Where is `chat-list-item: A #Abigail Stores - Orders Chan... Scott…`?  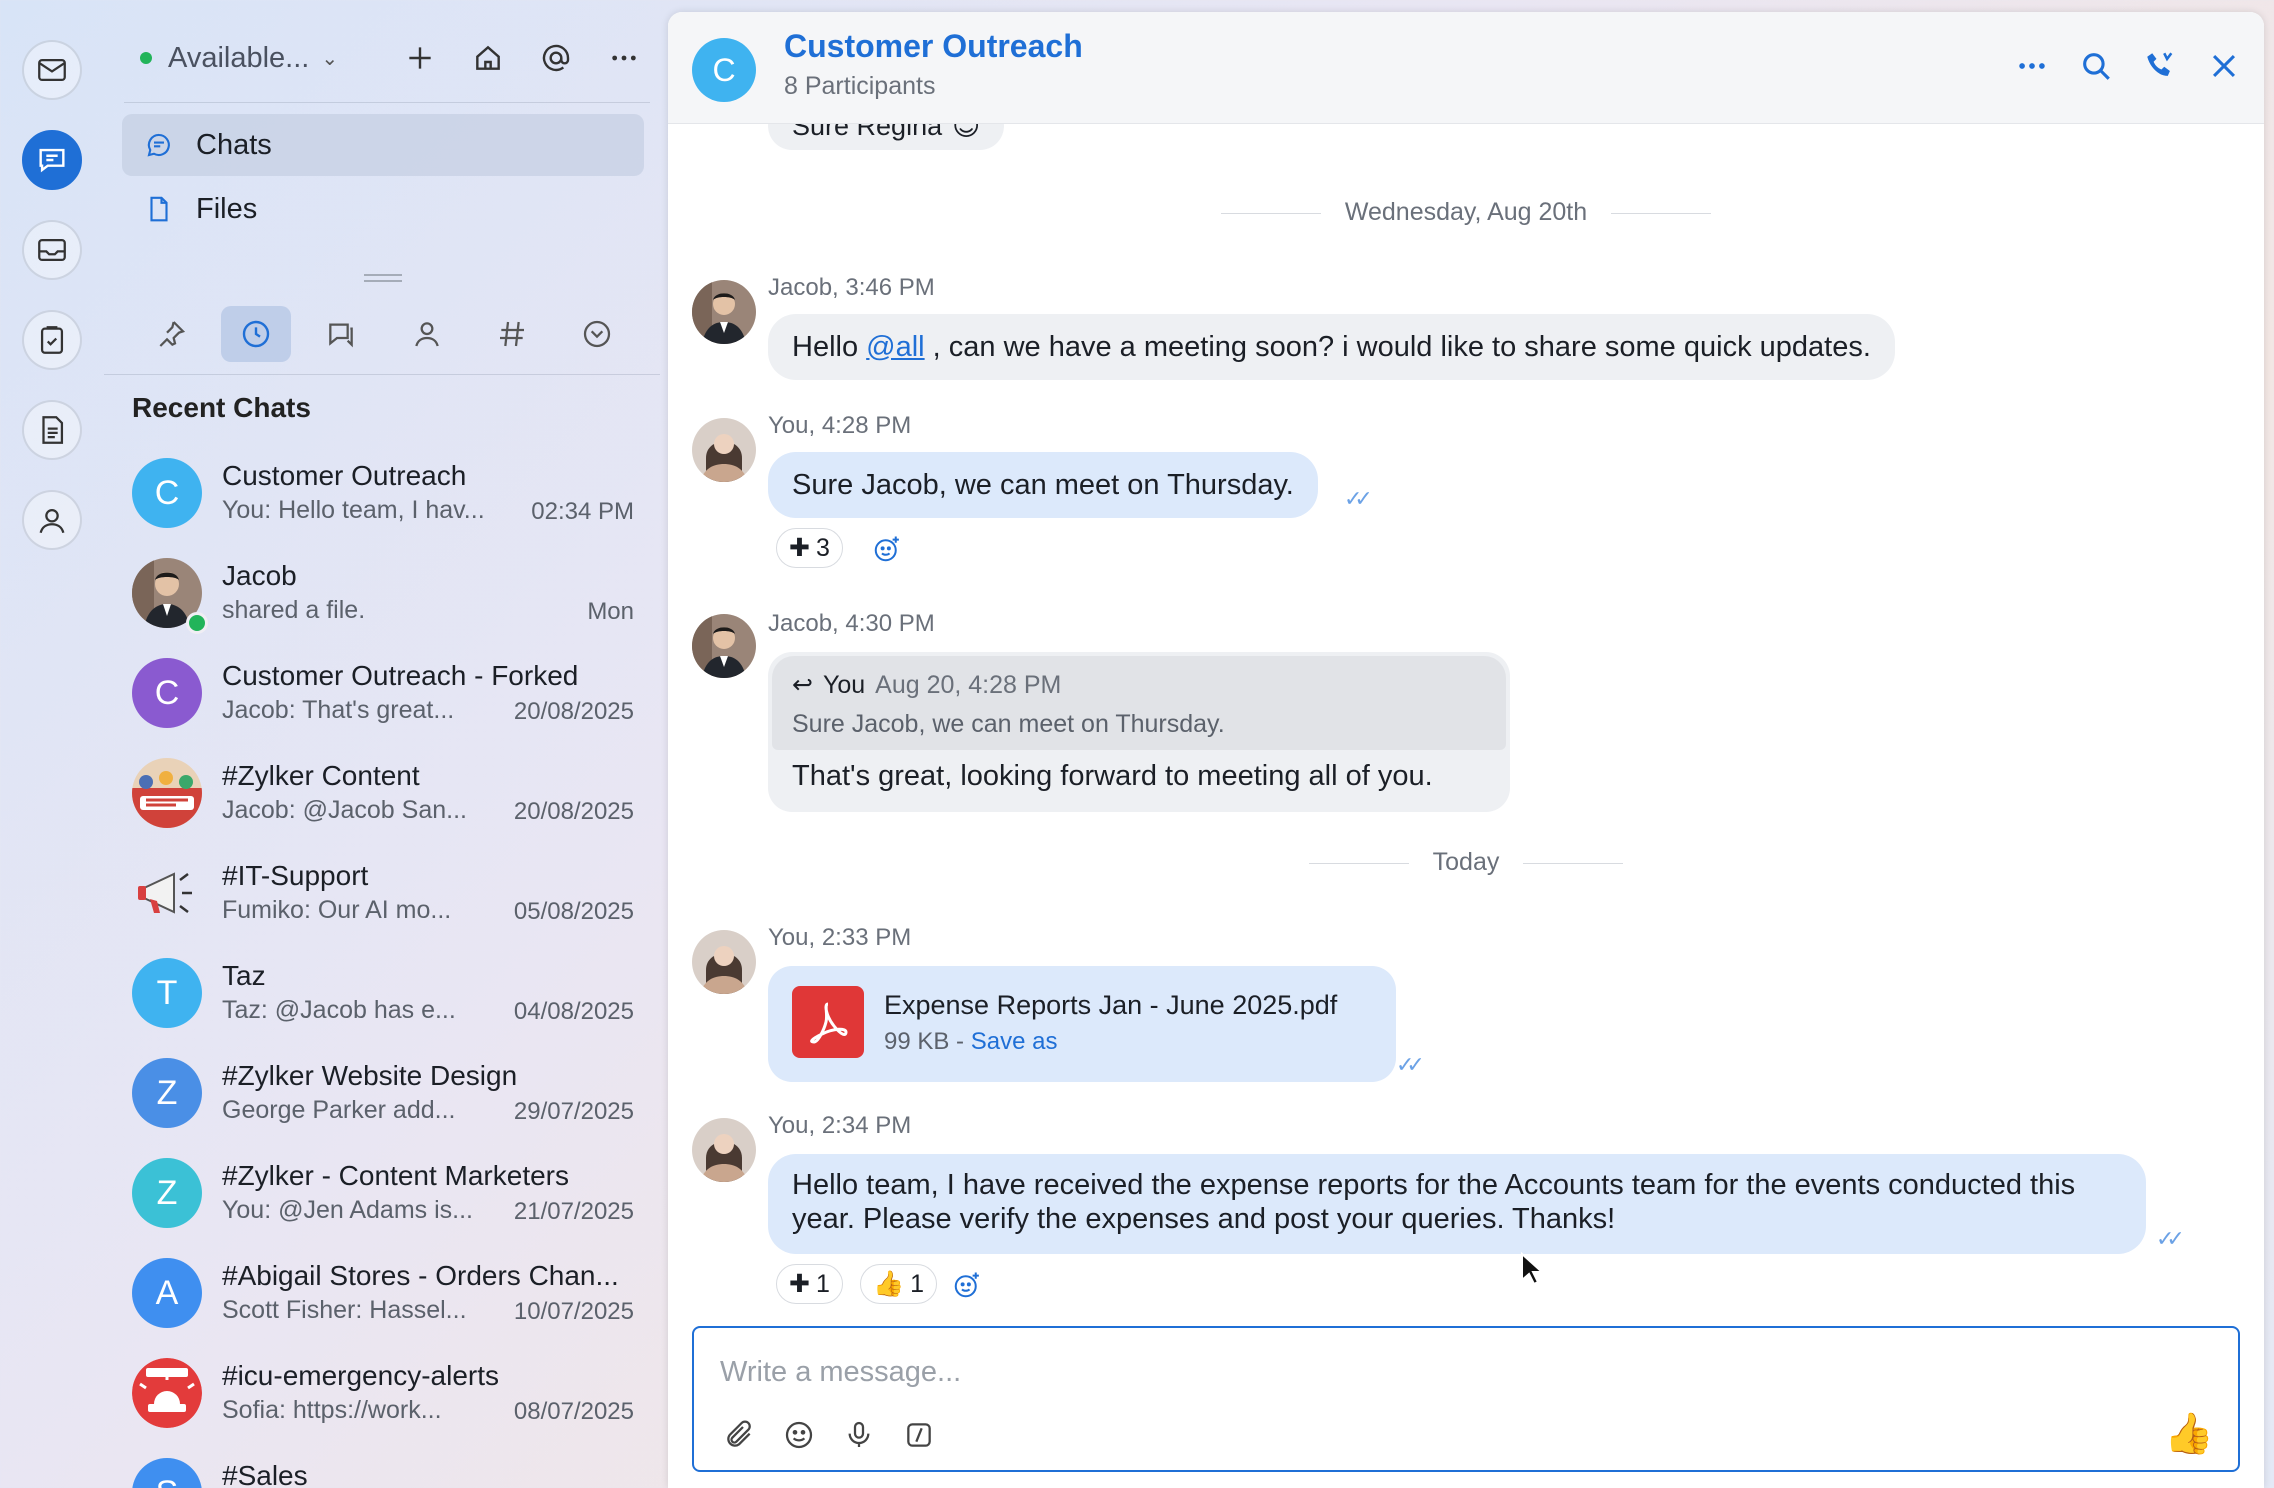
chat-list-item: A #Abigail Stores - Orders Chan... Scott… is located at coordinates (382, 1296).